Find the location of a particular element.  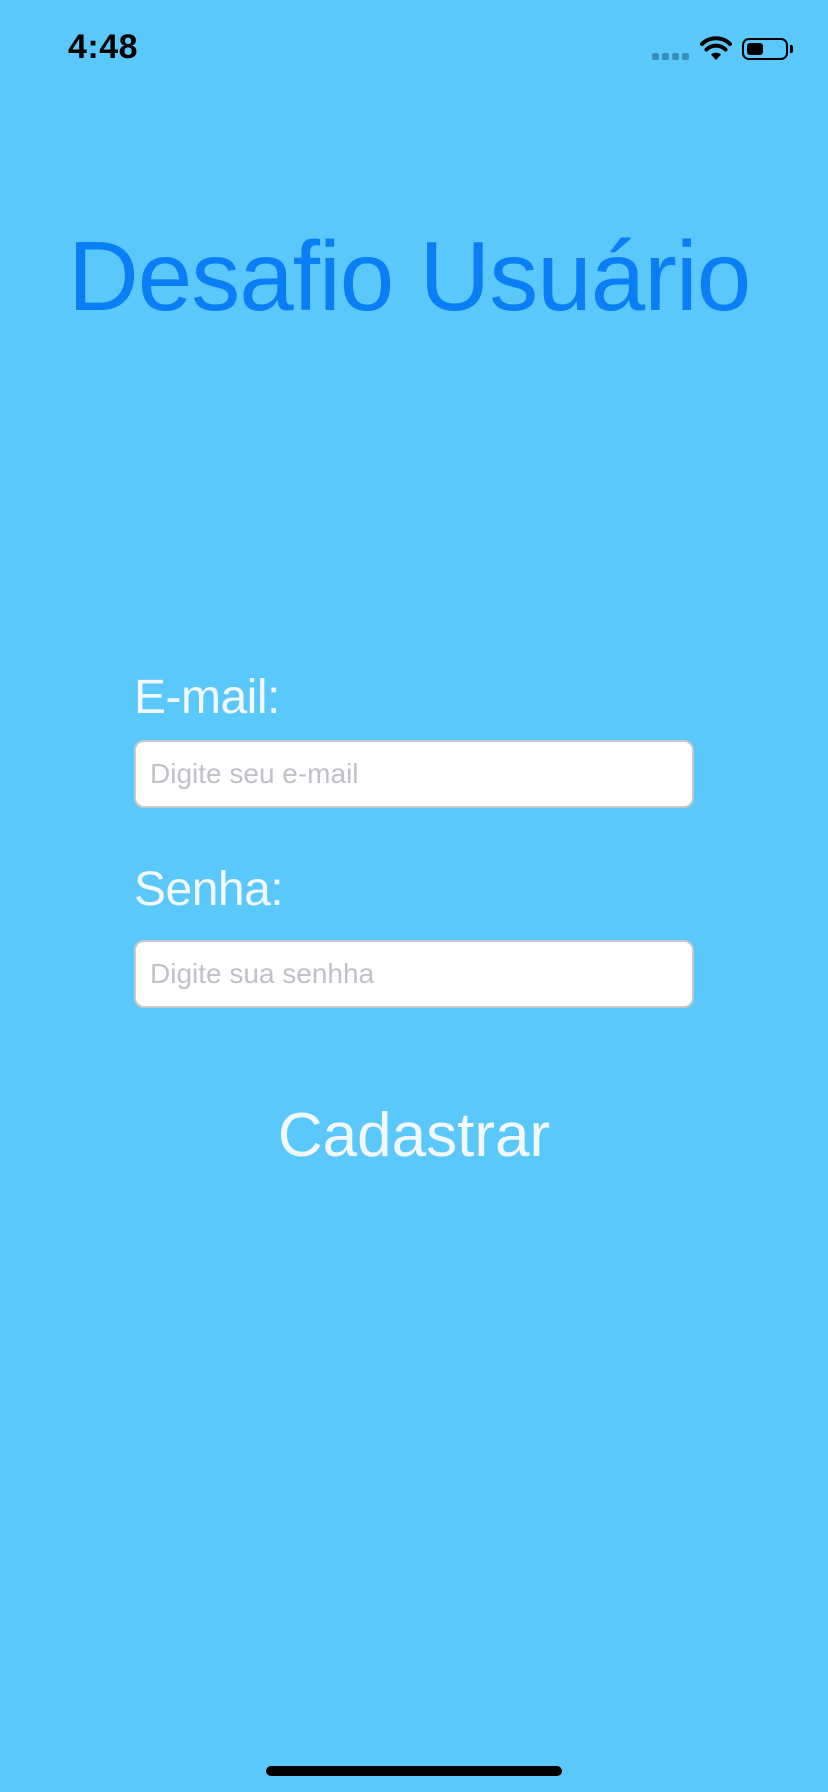

wifi-icon is located at coordinates (716, 48).